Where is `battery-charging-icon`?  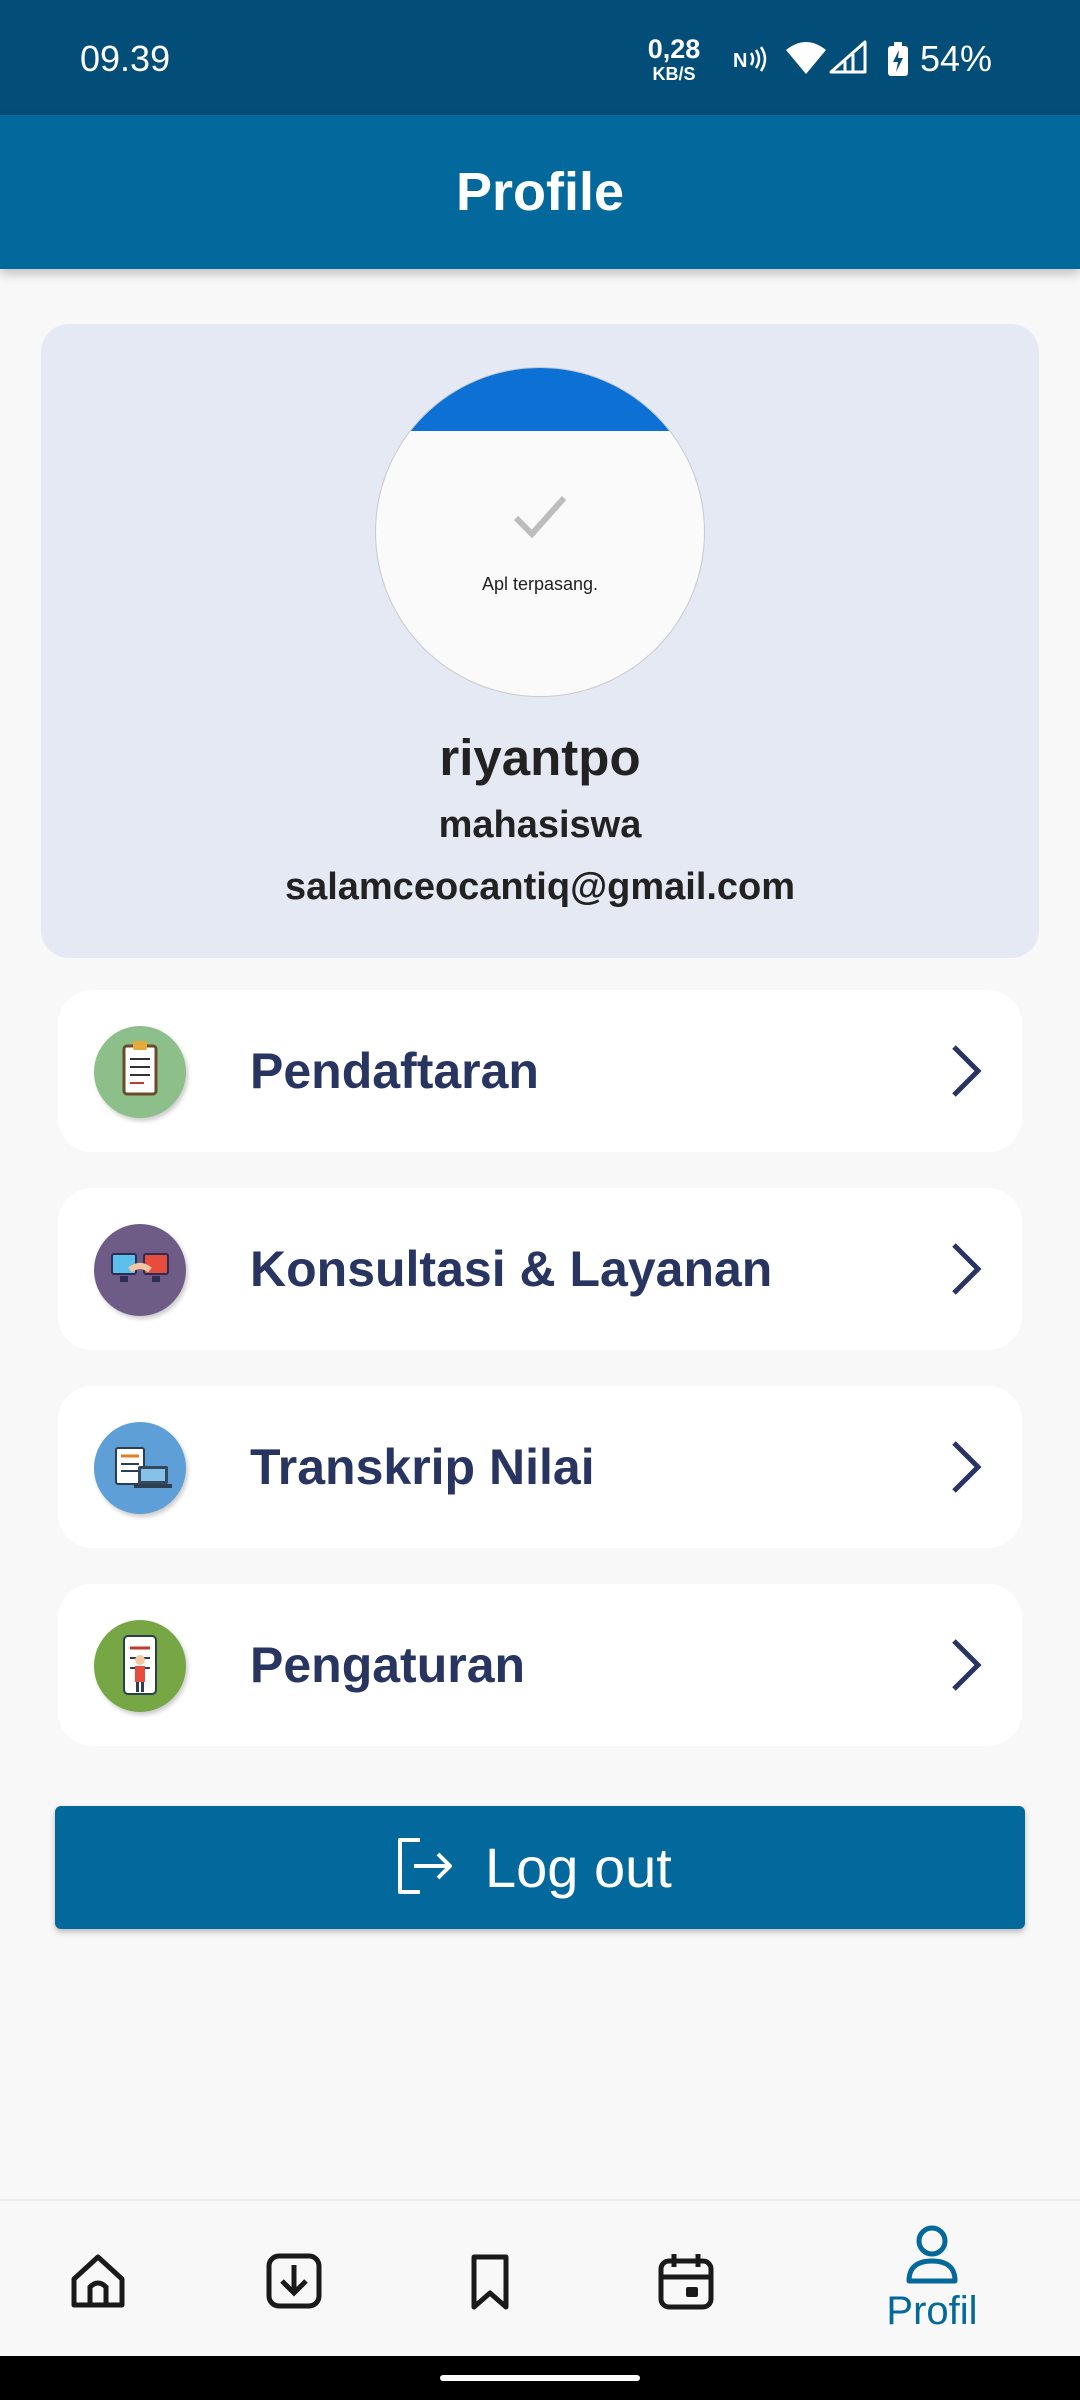
battery-charging-icon is located at coordinates (898, 61).